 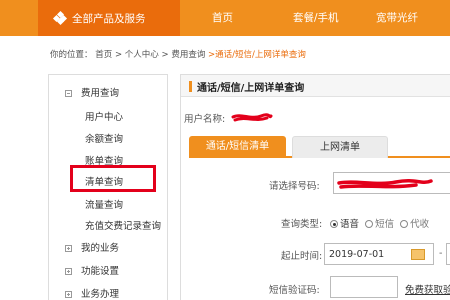 What do you see at coordinates (302, 256) in the screenshot?
I see `date-range-label: 起止时间:` at bounding box center [302, 256].